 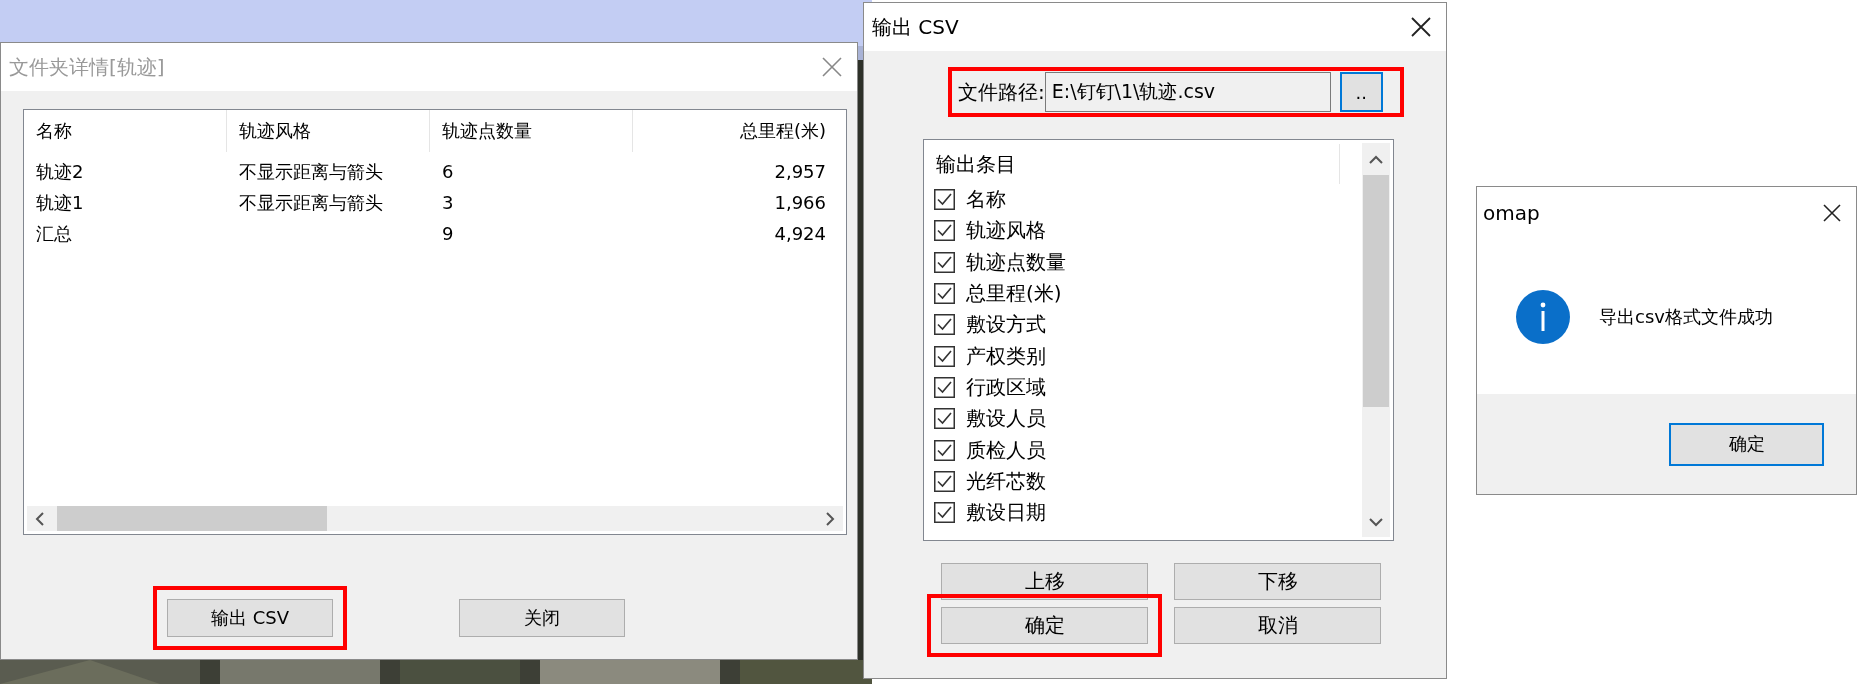 What do you see at coordinates (250, 618) in the screenshot?
I see `dialog-button: 输出 CSV` at bounding box center [250, 618].